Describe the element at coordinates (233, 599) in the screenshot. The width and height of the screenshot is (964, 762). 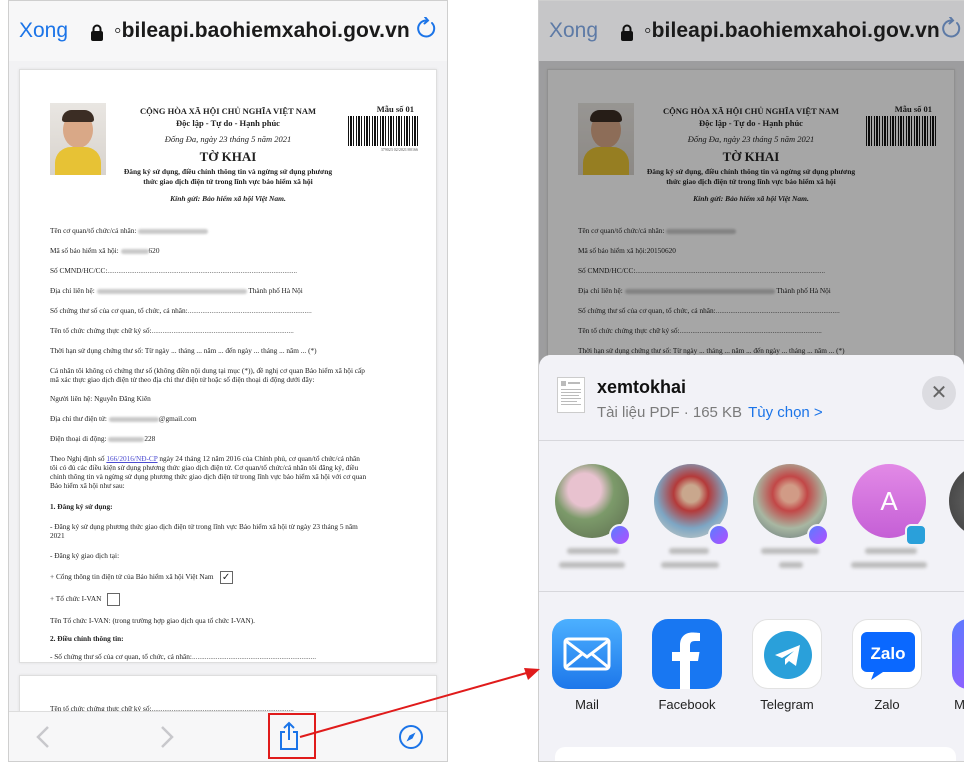
I see `ivan-option: + Tổ chức I-VAN` at that location.